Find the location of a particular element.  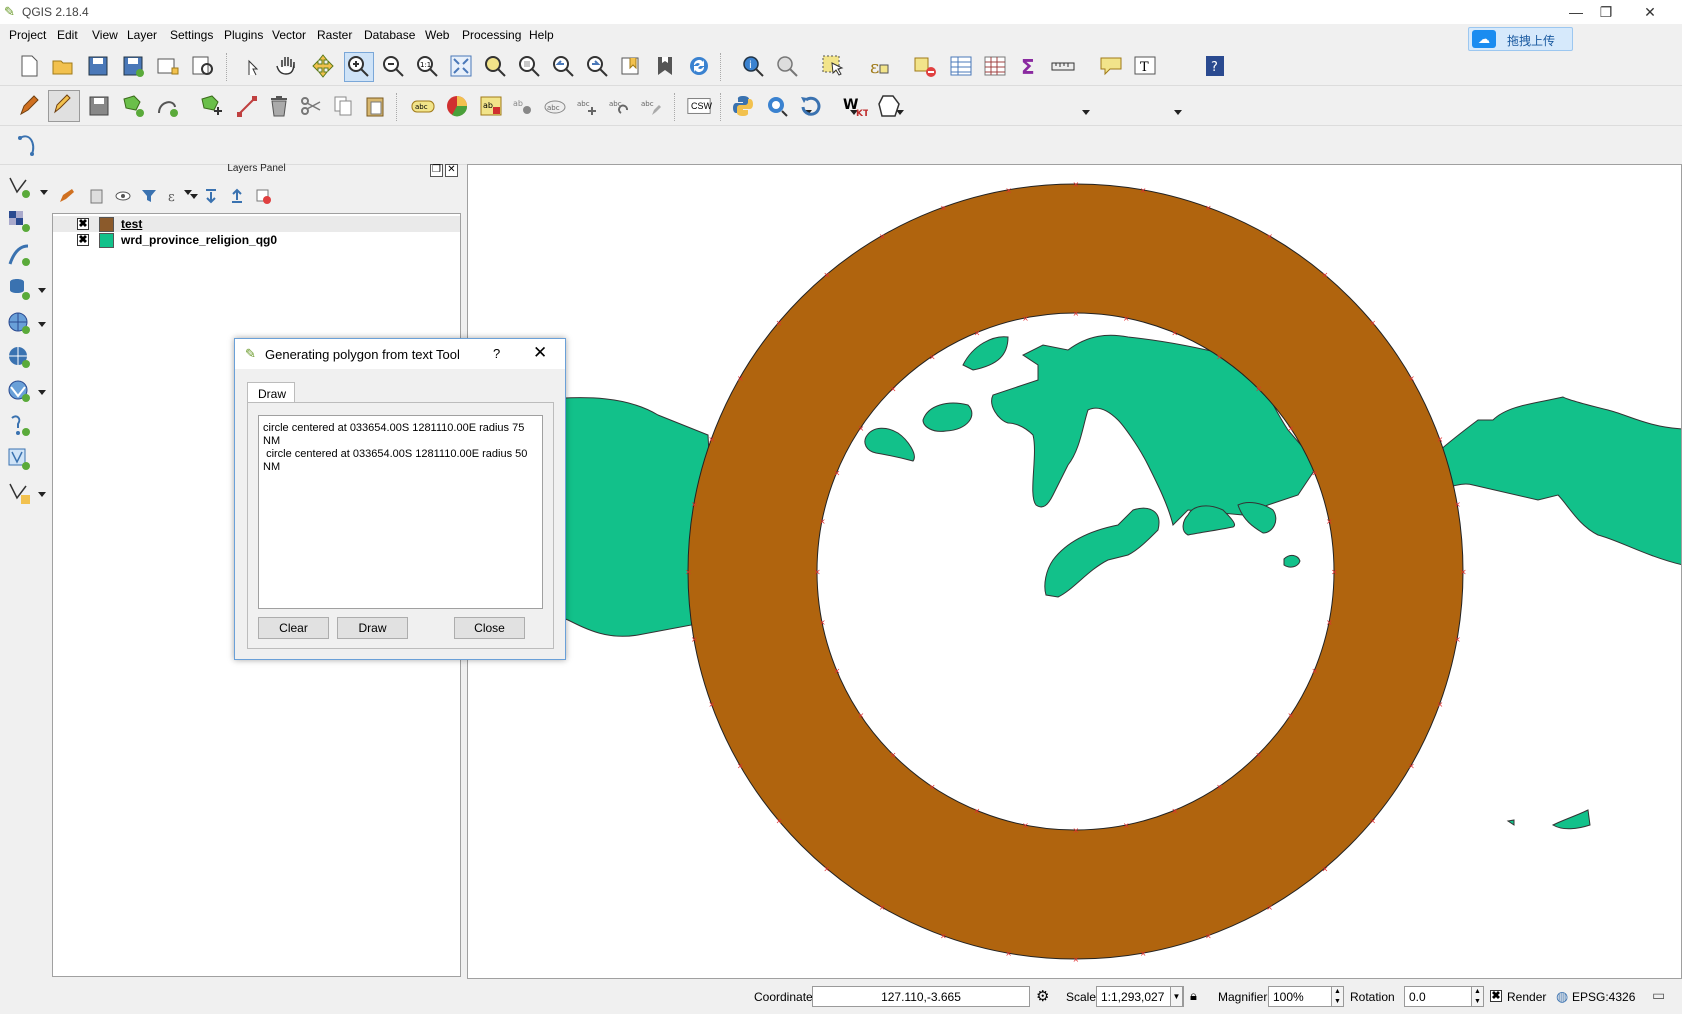

lock-scale-icon: 🔒︎ is located at coordinates (1193, 996).